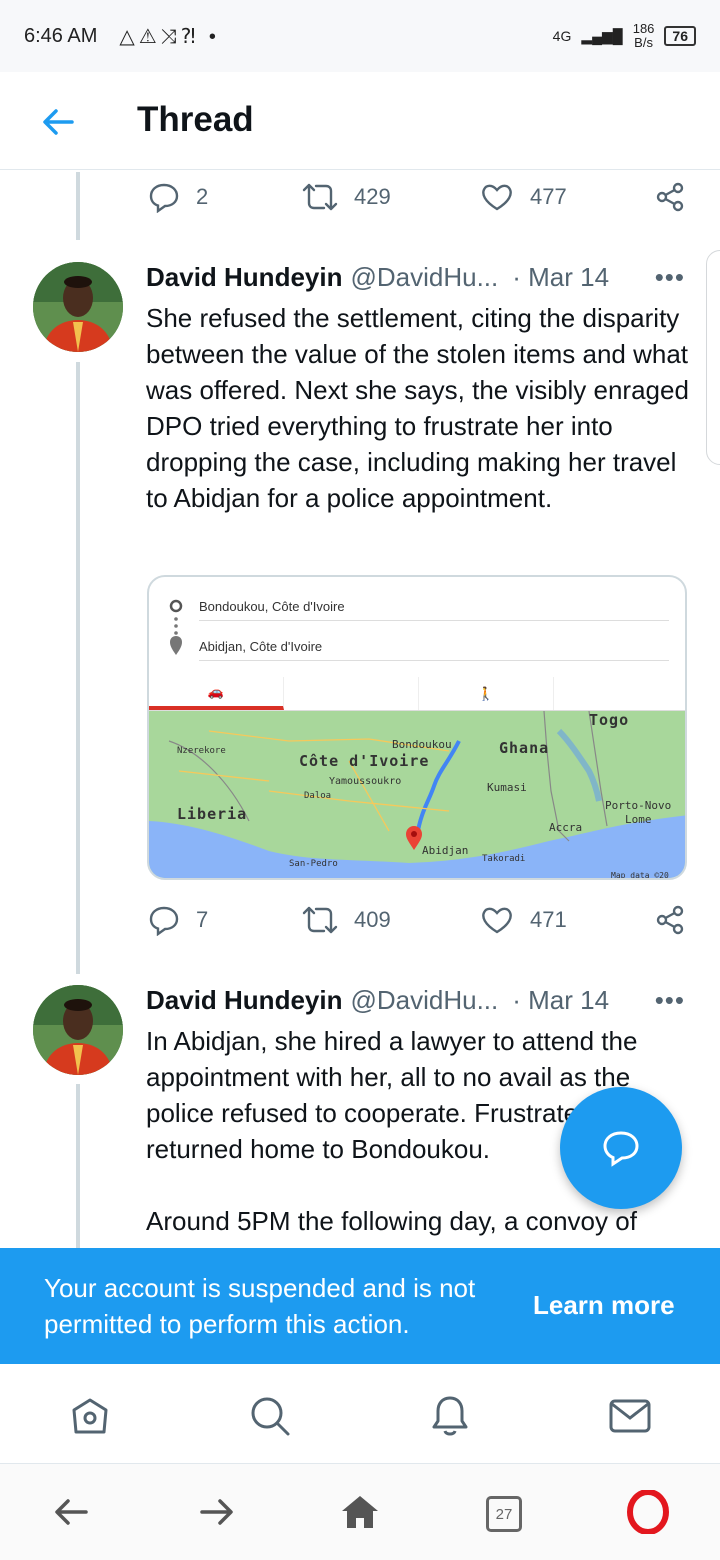 The width and height of the screenshot is (720, 1560). I want to click on retweet-button: 409, so click(346, 920).